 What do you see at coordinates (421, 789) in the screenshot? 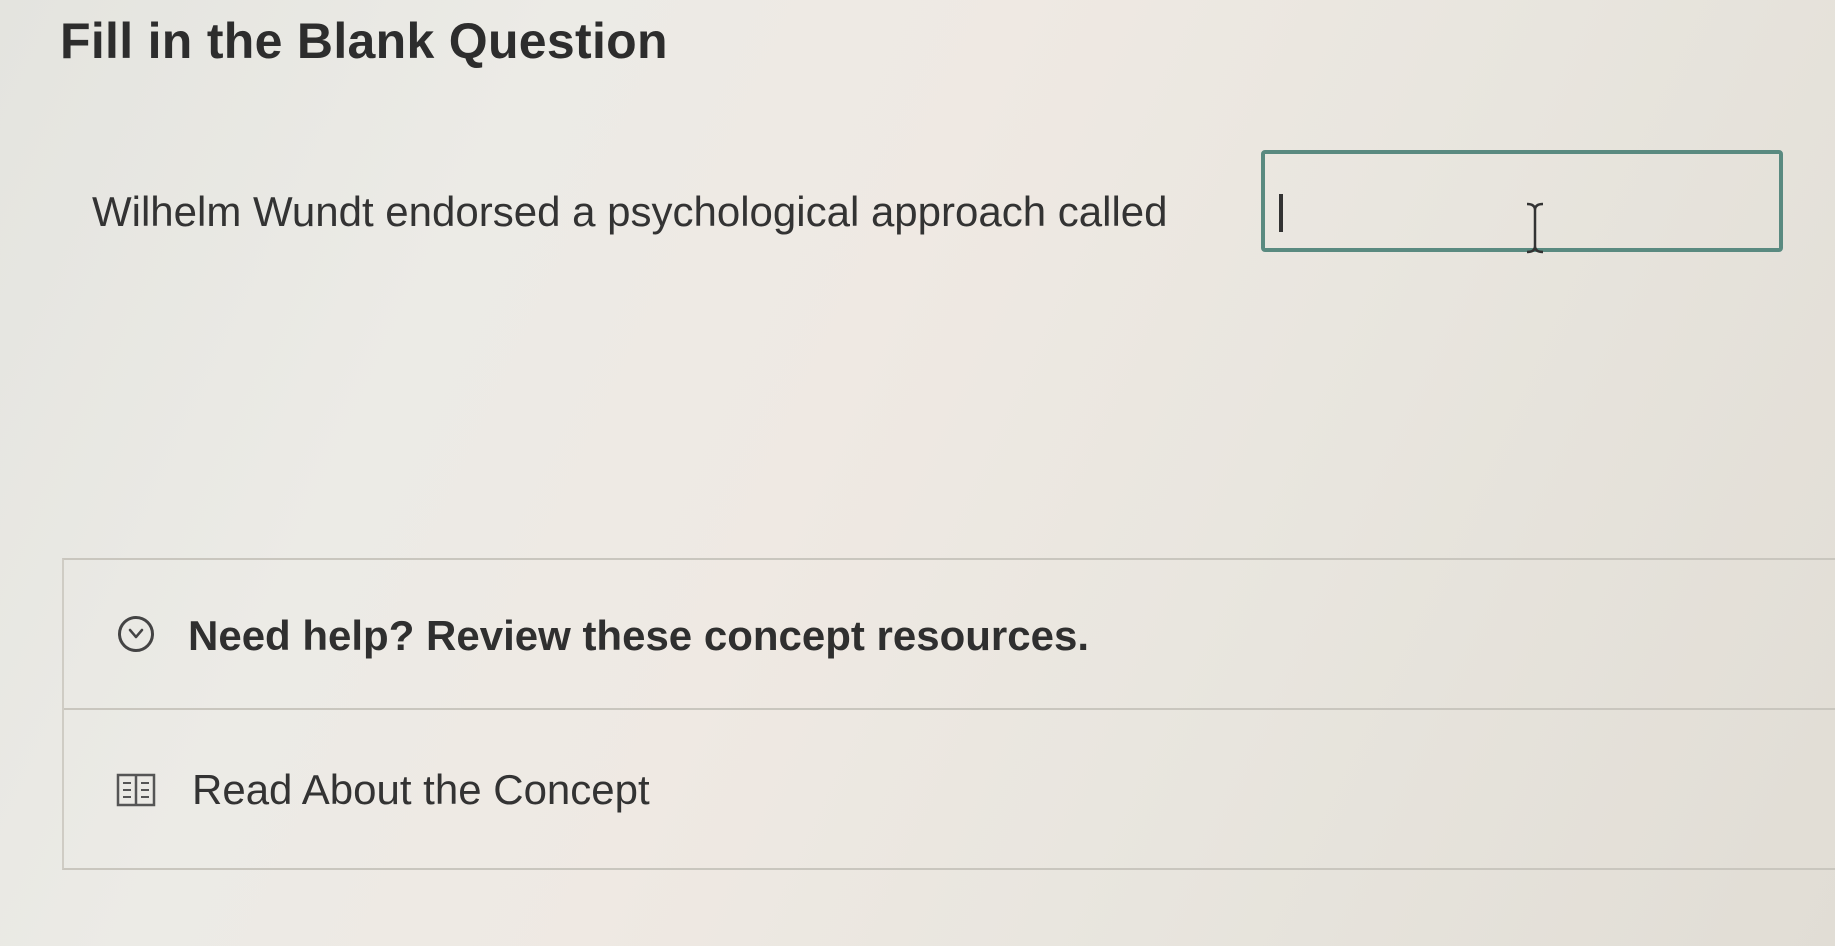
I see `read-about-concept-label: Read About the Concept` at bounding box center [421, 789].